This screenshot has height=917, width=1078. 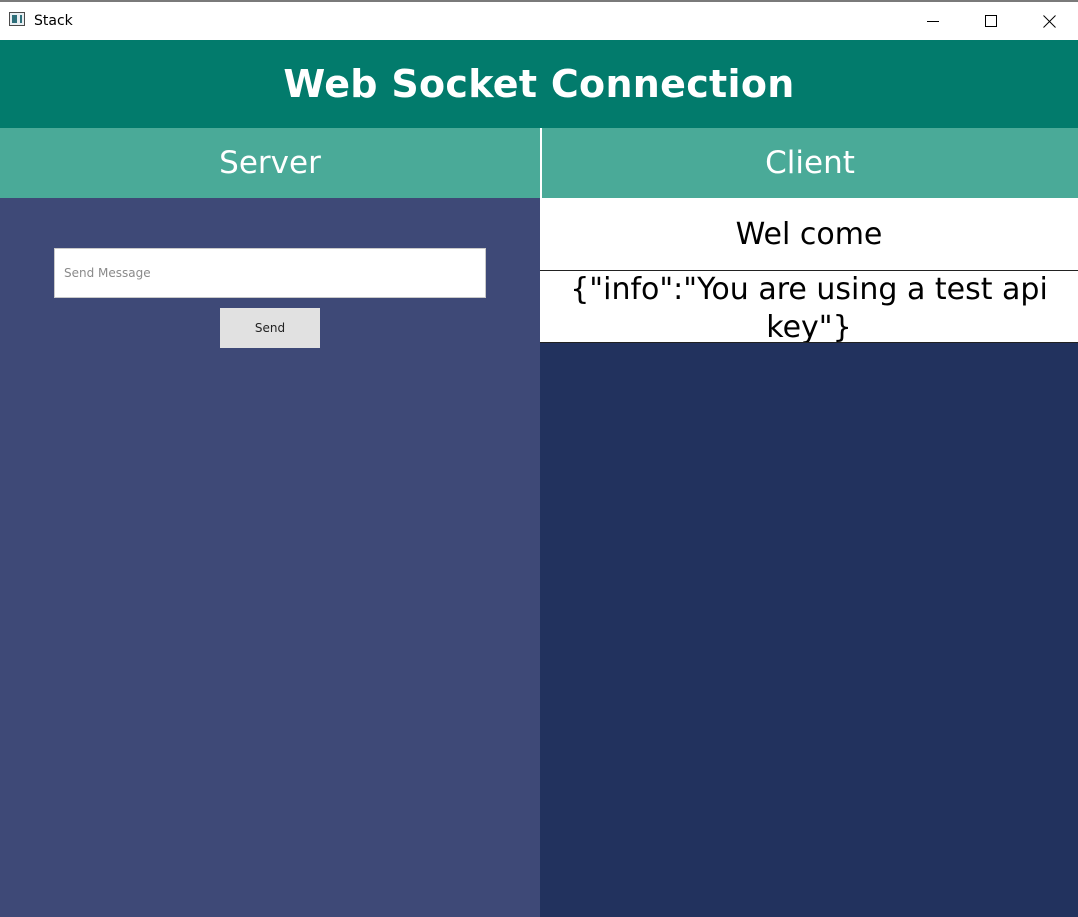 I want to click on send-message-input, so click(x=270, y=273).